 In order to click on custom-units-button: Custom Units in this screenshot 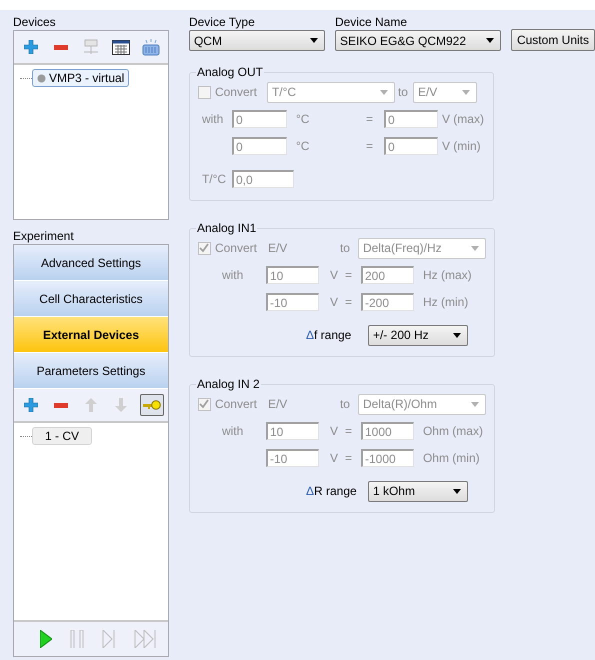, I will do `click(552, 40)`.